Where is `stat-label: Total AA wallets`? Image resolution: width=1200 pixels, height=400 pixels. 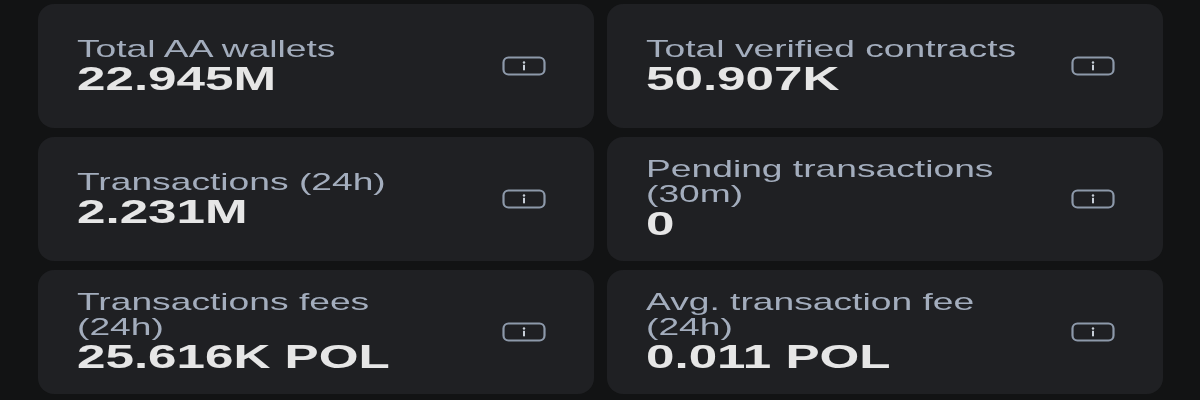 stat-label: Total AA wallets is located at coordinates (207, 48).